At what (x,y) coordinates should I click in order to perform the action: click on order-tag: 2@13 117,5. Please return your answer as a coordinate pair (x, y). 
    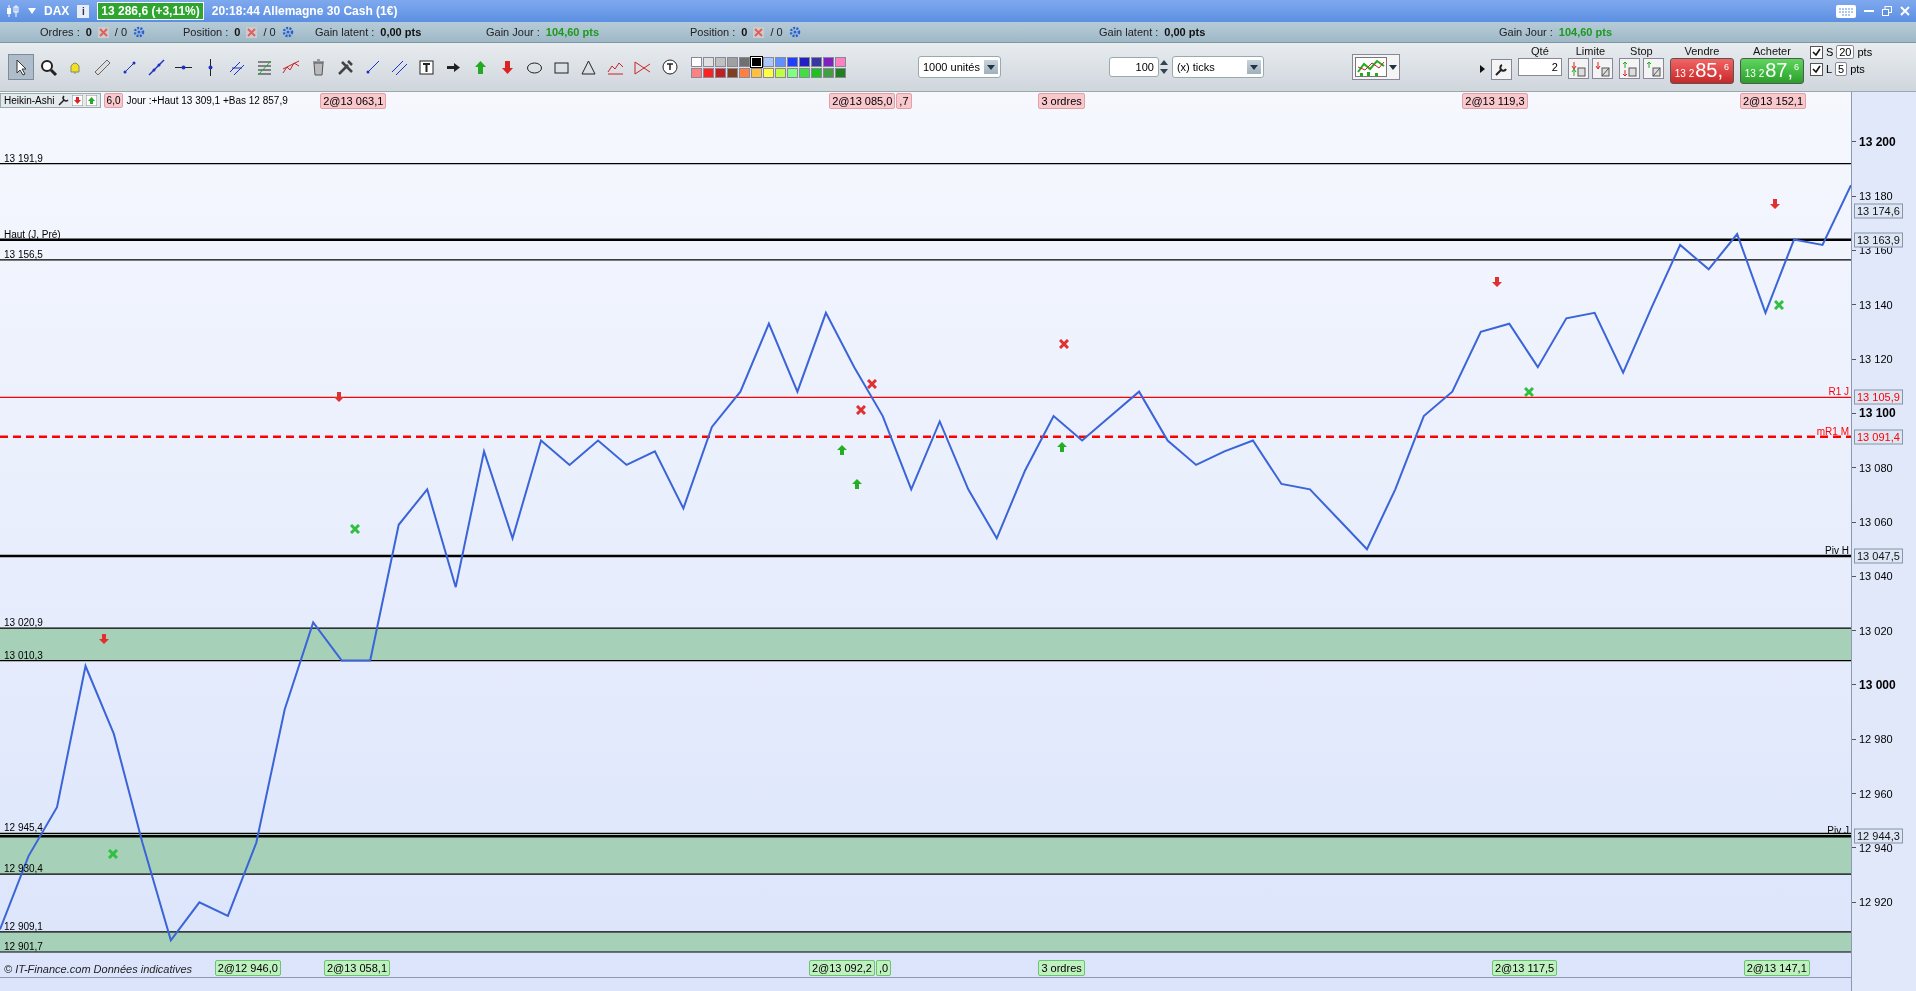
    Looking at the image, I should click on (1524, 968).